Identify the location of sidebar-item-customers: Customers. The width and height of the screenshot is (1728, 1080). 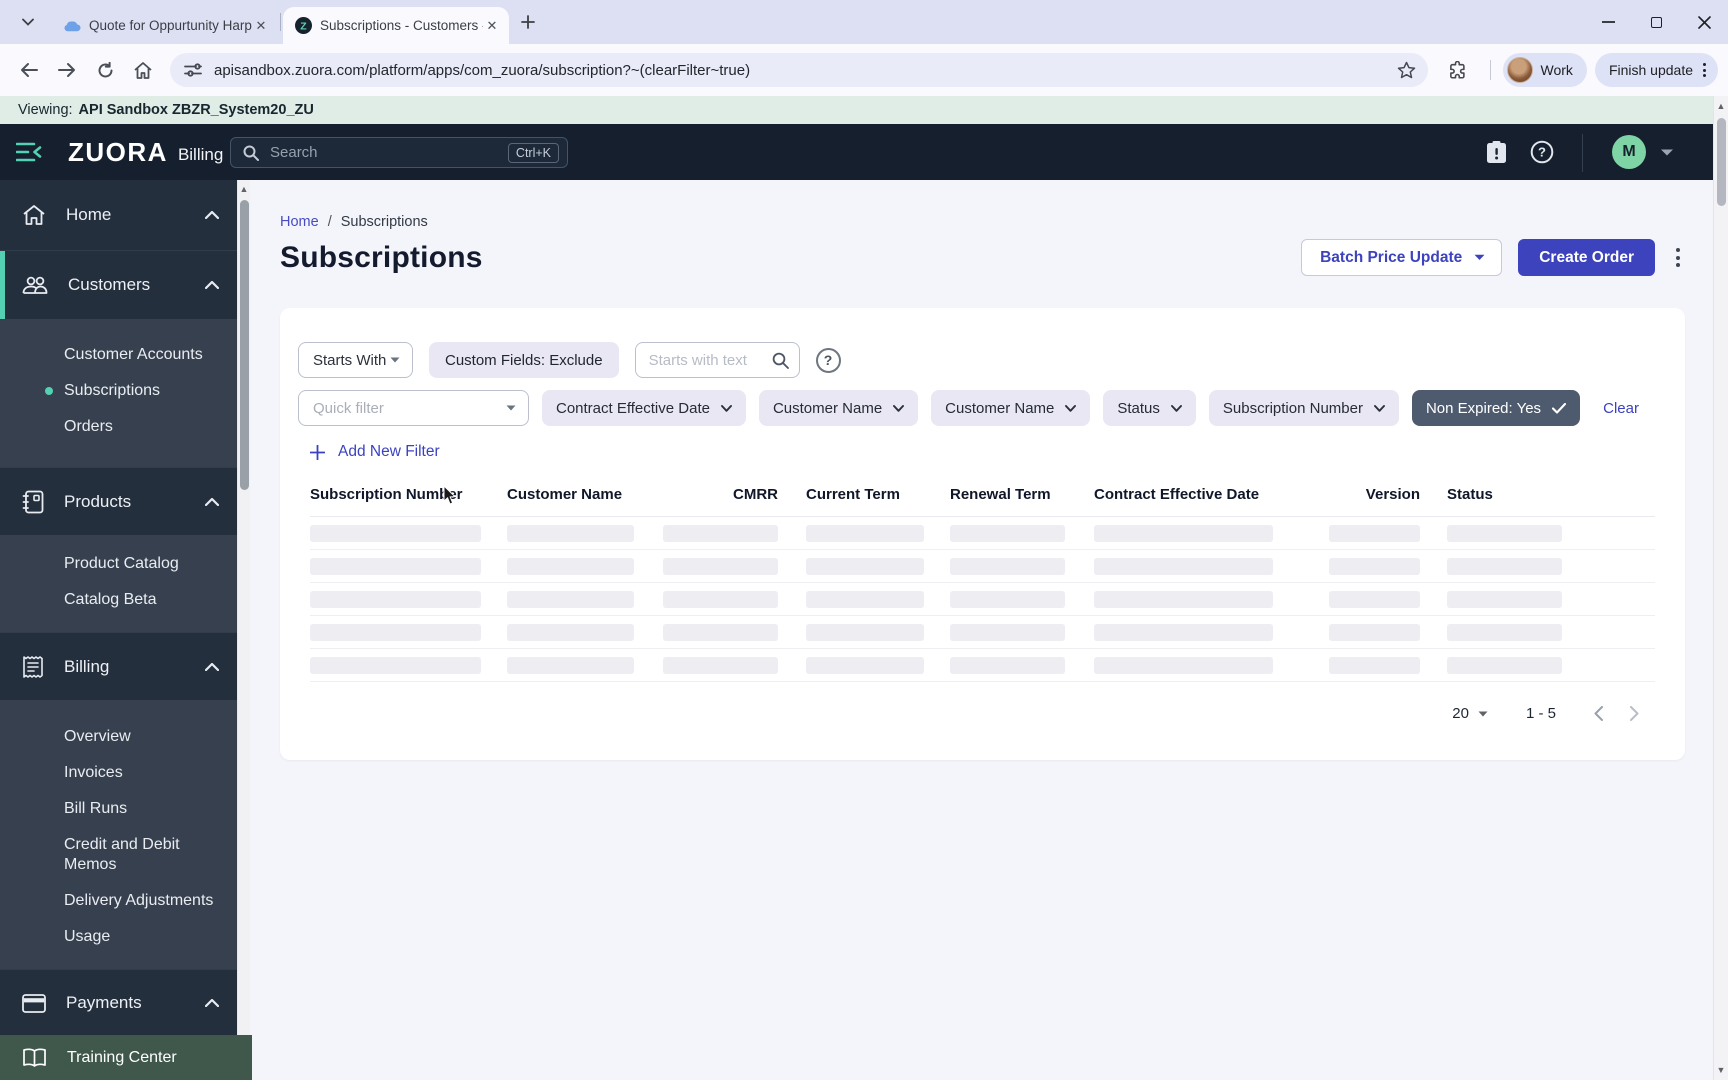
(118, 284).